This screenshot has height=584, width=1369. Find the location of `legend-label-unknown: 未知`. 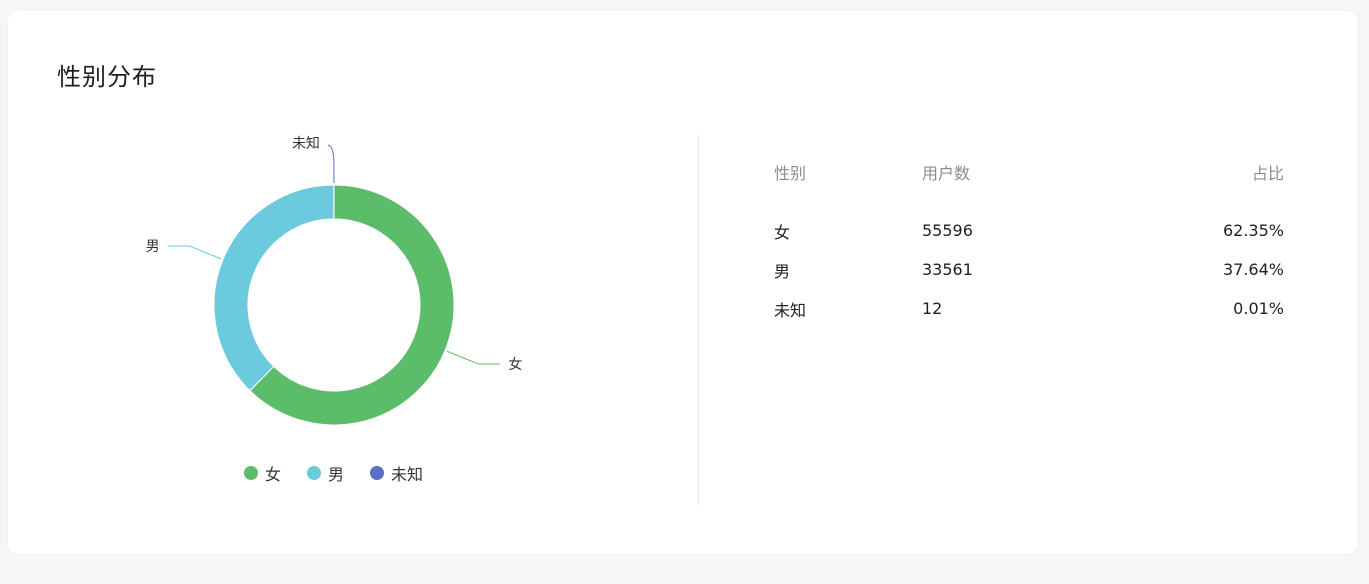

legend-label-unknown: 未知 is located at coordinates (407, 474).